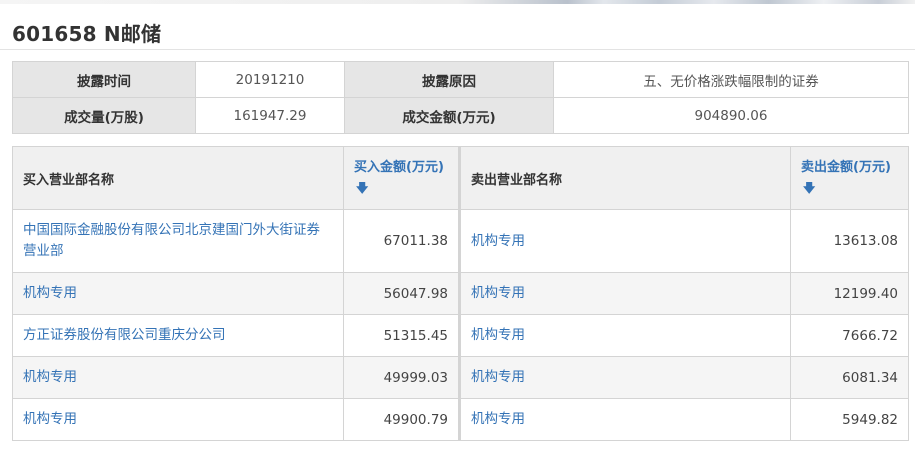  Describe the element at coordinates (731, 115) in the screenshot. I see `amount-value: 904890.06` at that location.